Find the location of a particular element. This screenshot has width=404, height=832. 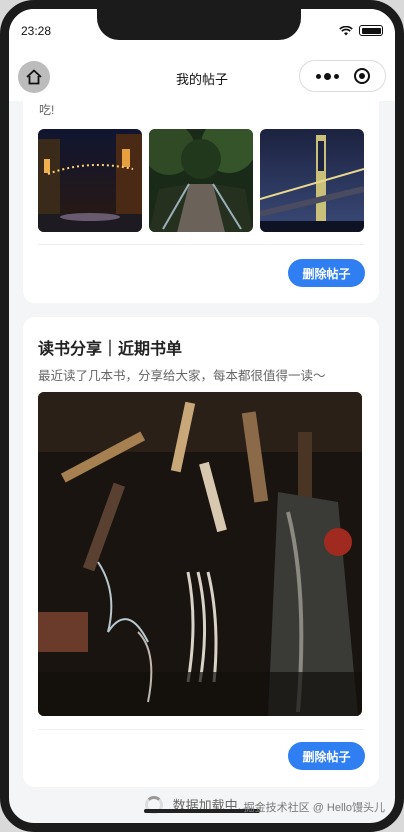

post-title: 读书分享｜近期书单 is located at coordinates (110, 349).